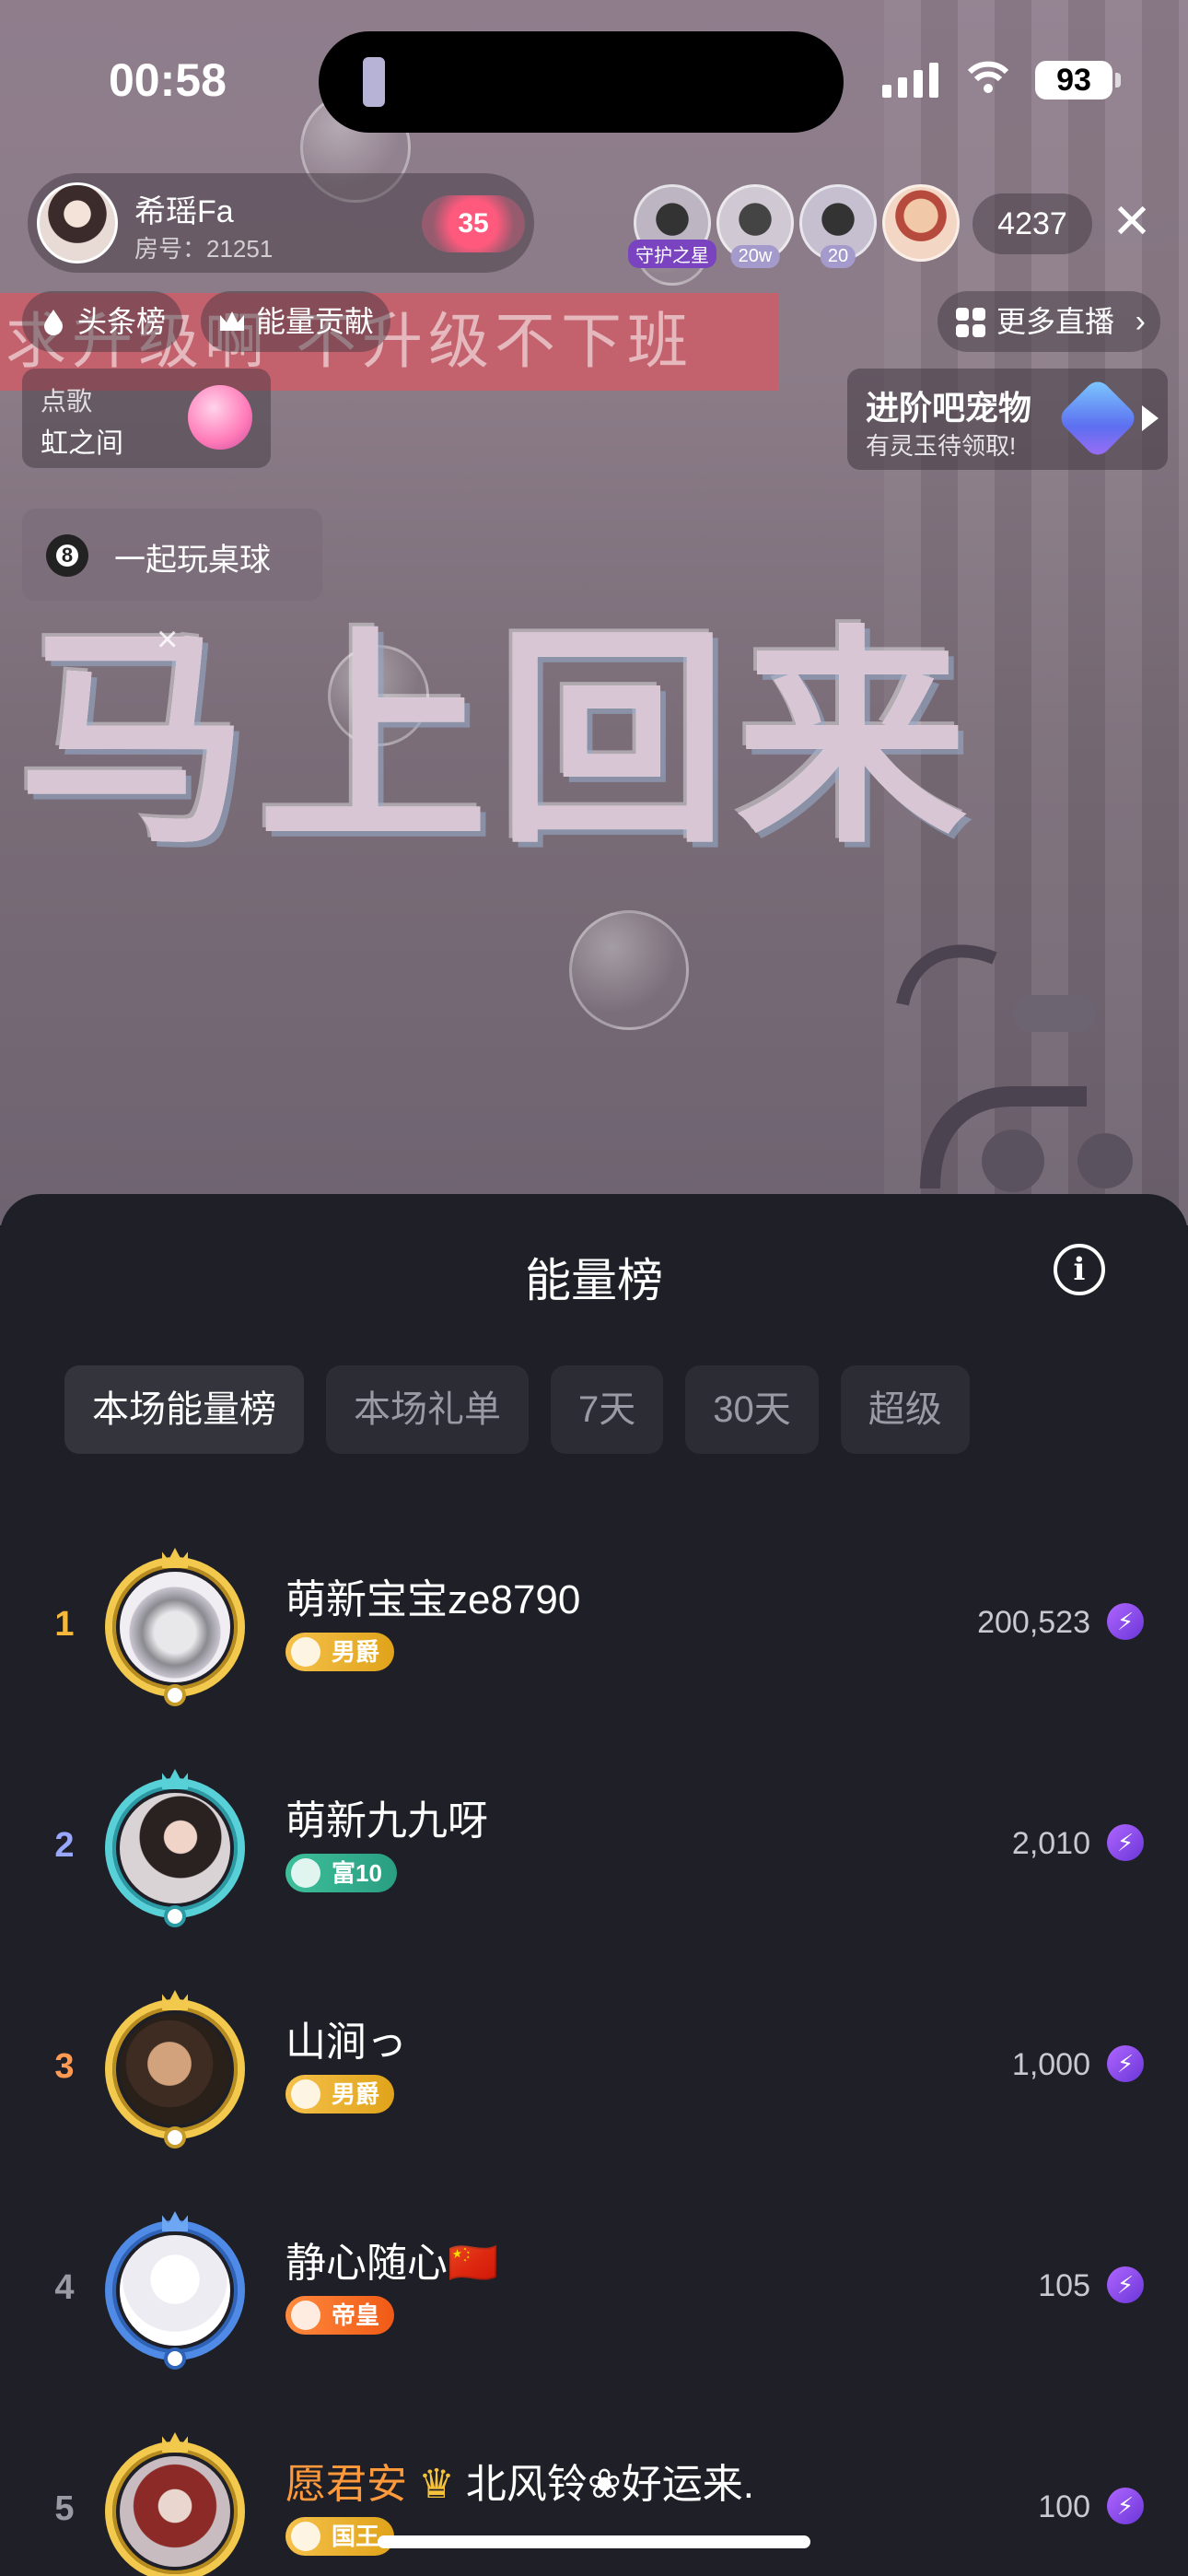 This screenshot has height=2576, width=1188. I want to click on song-request-label: 点歌, so click(67, 401).